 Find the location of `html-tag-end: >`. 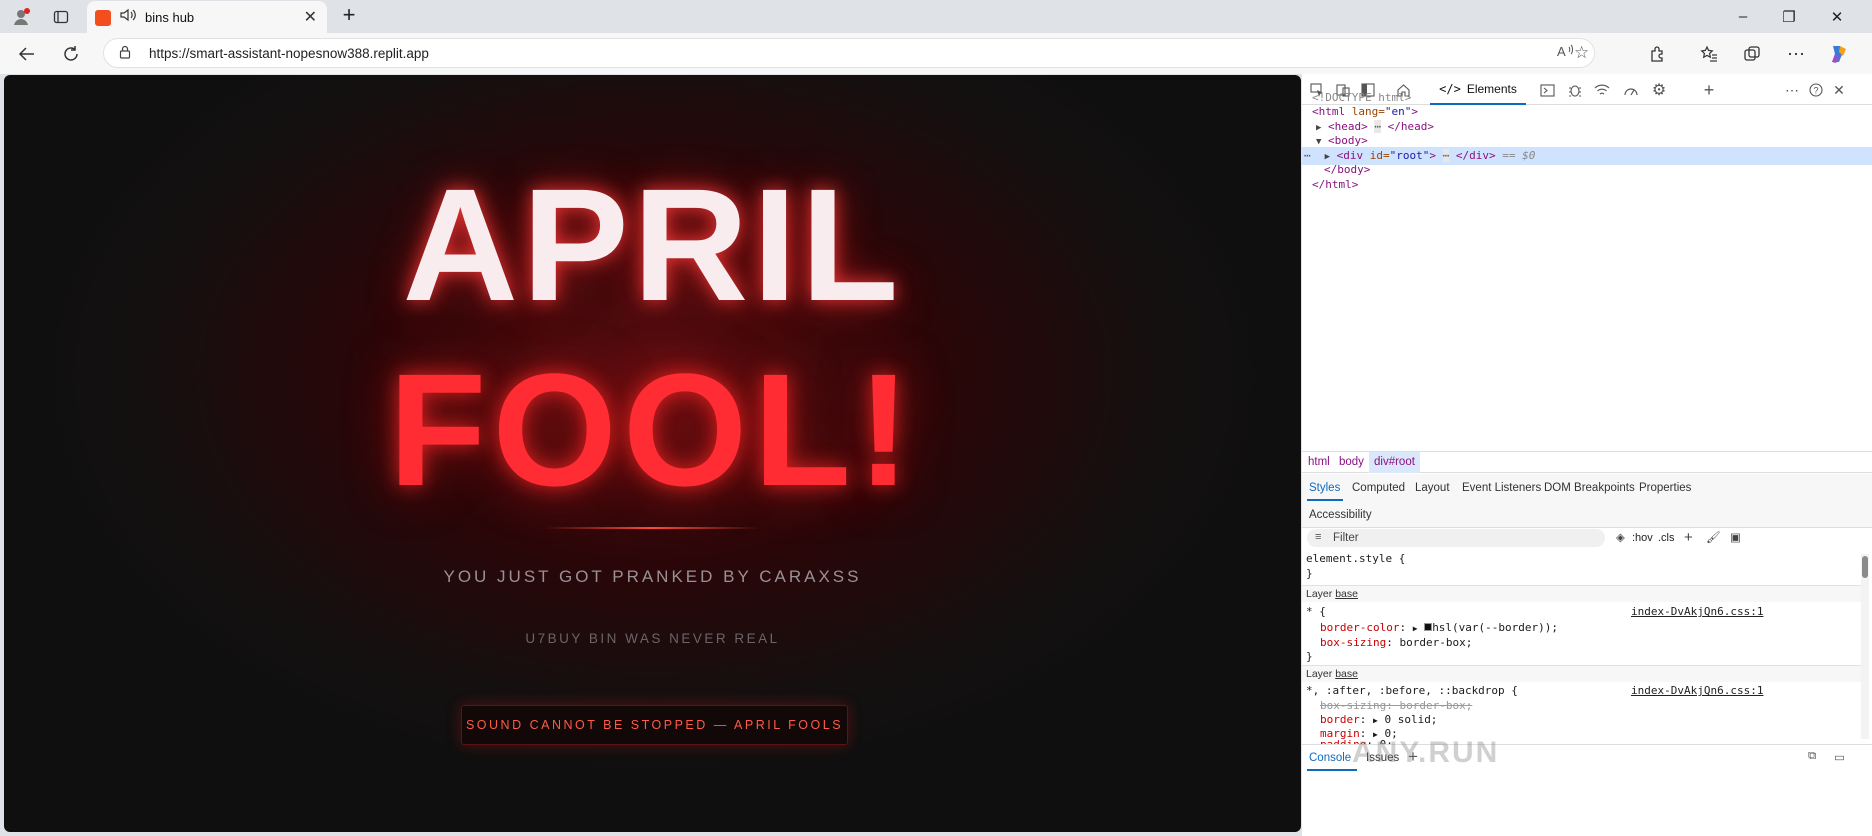

html-tag-end: > is located at coordinates (1414, 111).